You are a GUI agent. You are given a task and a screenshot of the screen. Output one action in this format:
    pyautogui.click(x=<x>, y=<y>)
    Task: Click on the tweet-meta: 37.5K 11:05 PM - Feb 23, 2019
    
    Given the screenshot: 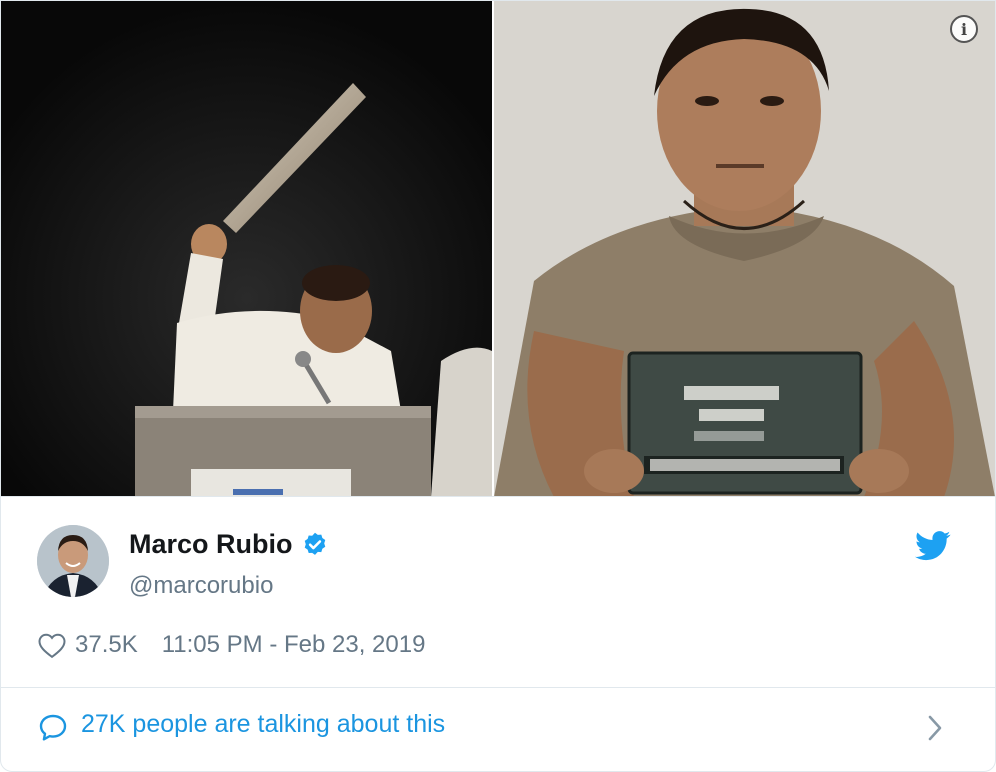 What is the action you would take?
    pyautogui.click(x=231, y=645)
    